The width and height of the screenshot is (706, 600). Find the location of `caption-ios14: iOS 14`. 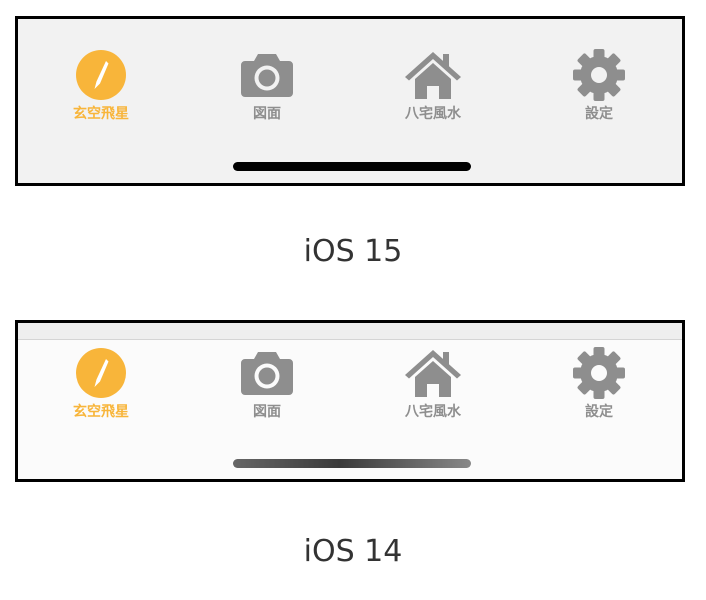

caption-ios14: iOS 14 is located at coordinates (353, 551).